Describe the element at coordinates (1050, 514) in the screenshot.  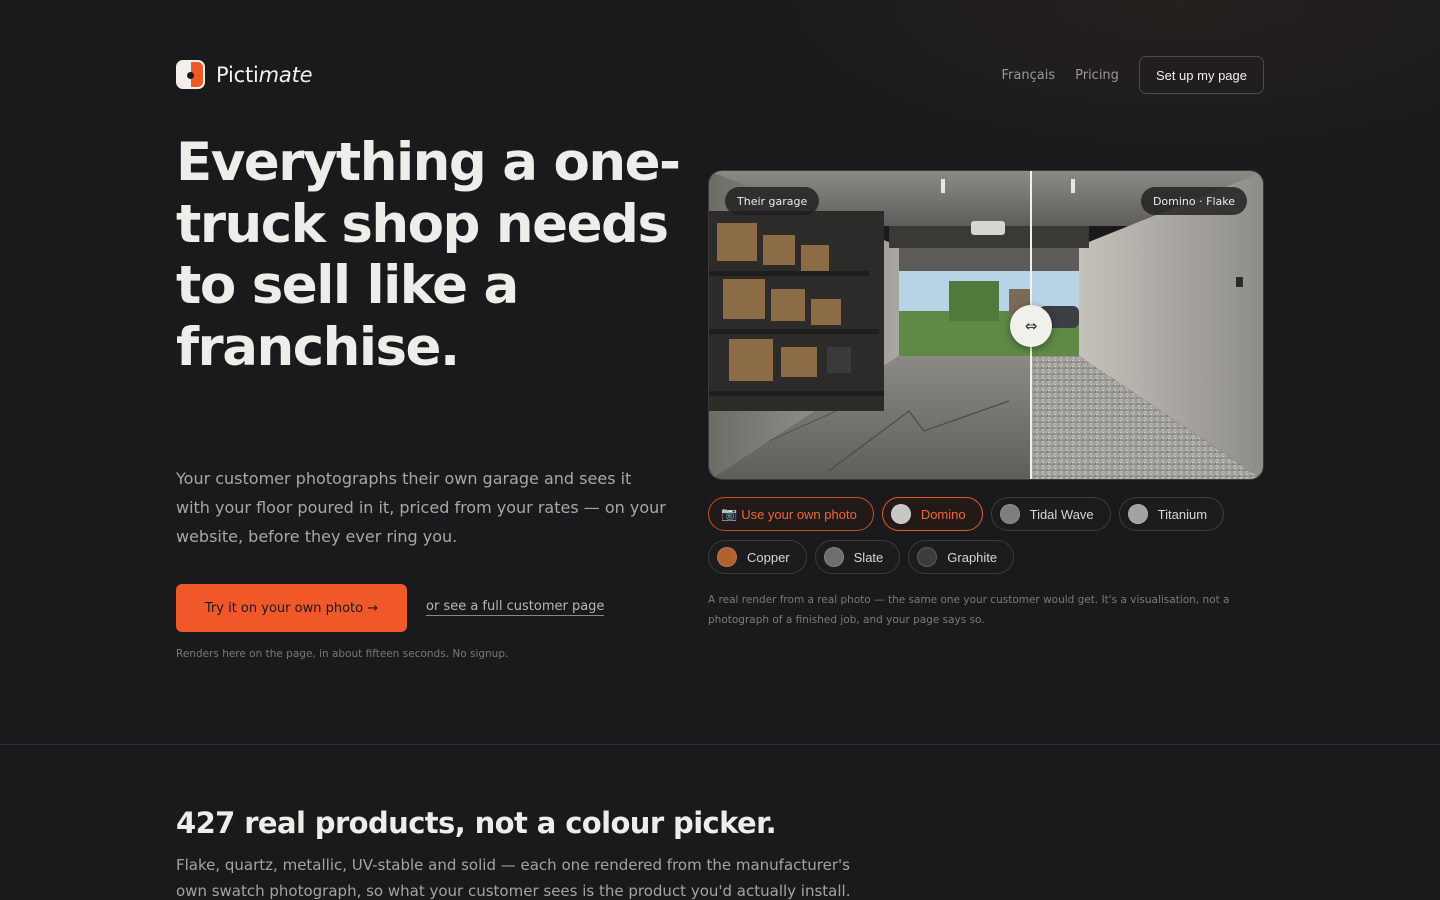
I see `chip-tidal-wave: Tidal Wave` at that location.